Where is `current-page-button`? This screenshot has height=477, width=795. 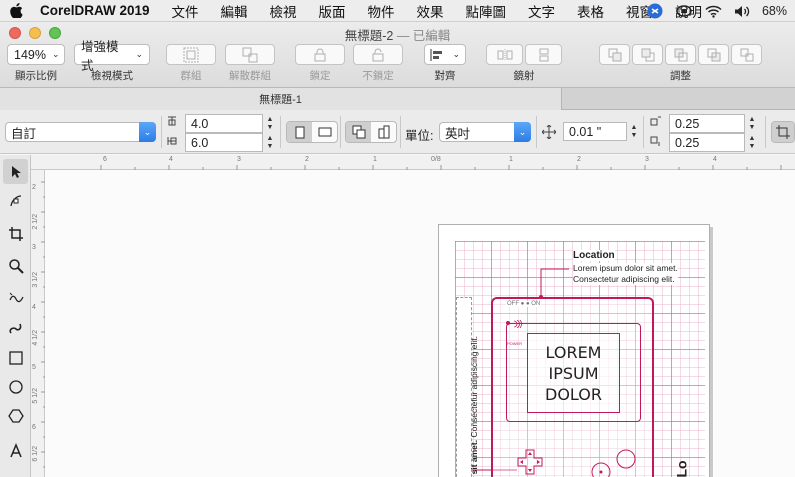
current-page-button is located at coordinates (383, 132).